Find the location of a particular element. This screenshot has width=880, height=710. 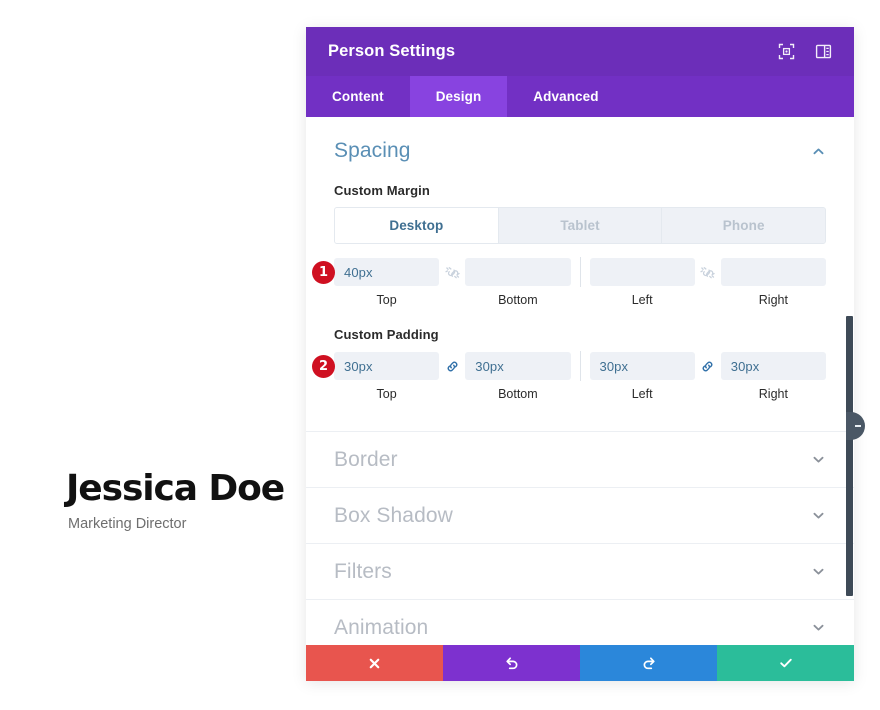

section-box-shadow: Box Shadow is located at coordinates (580, 515).